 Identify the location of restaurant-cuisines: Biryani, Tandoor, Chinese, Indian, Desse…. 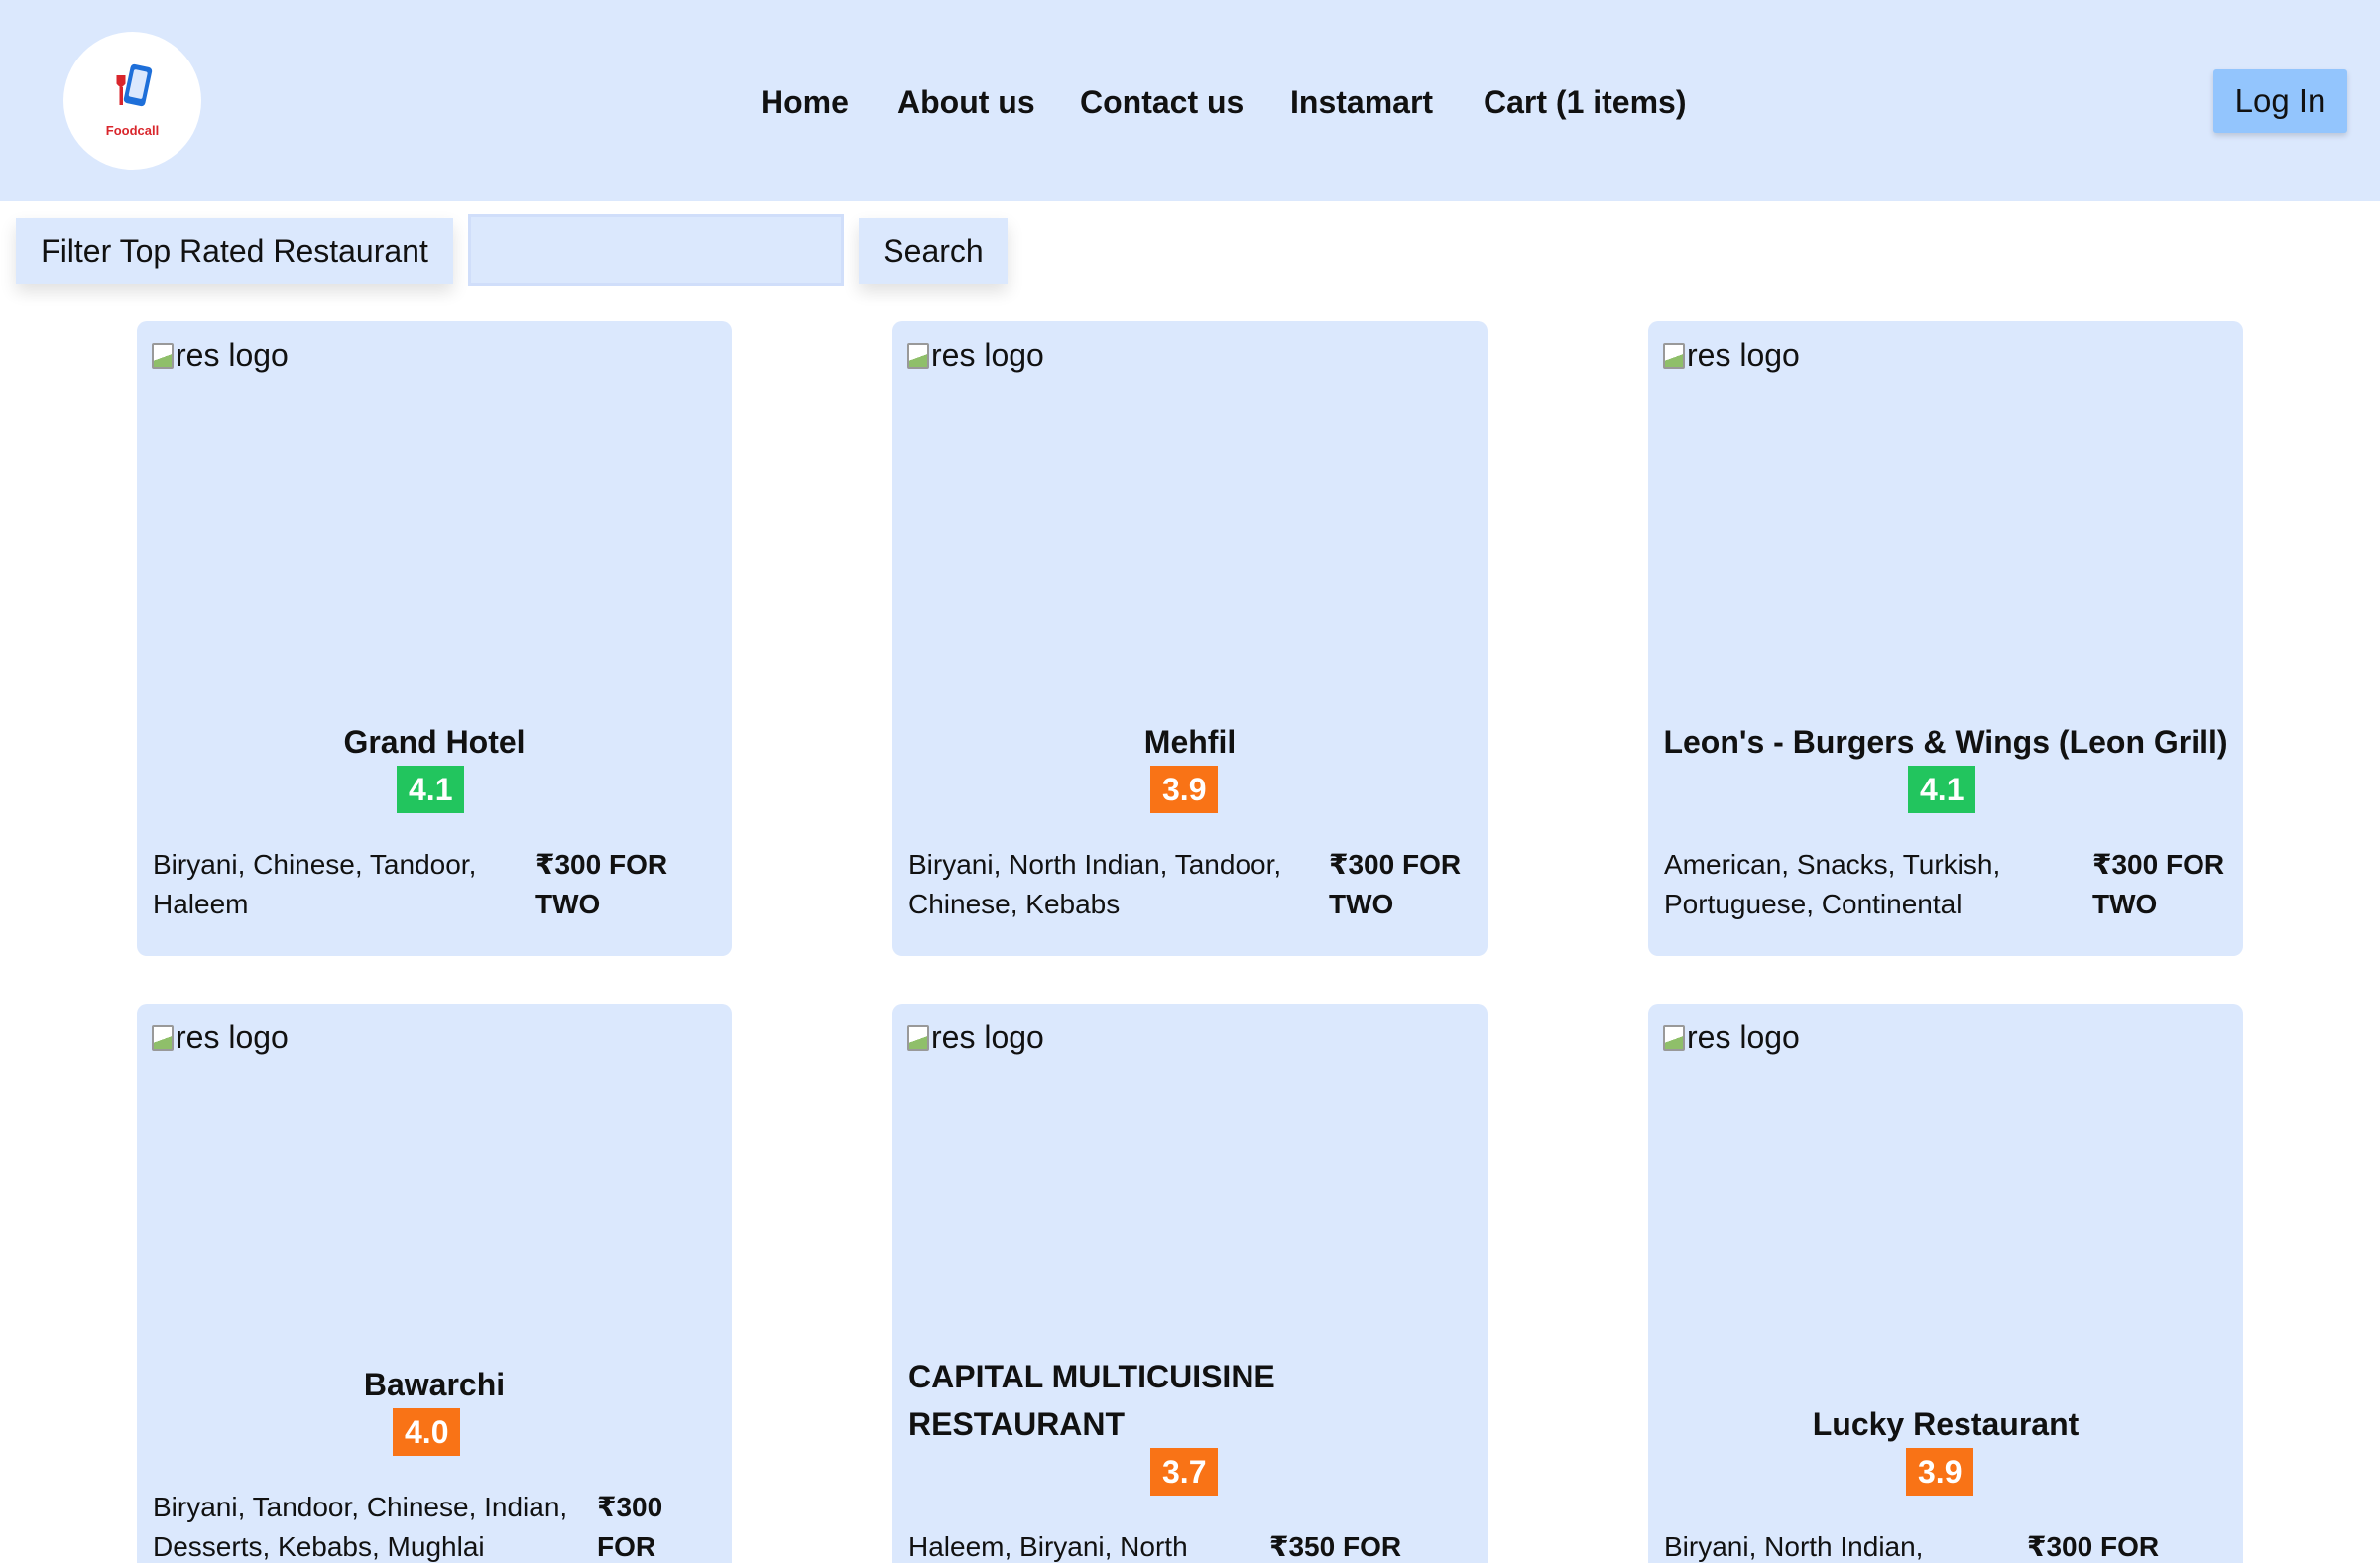
(360, 1527).